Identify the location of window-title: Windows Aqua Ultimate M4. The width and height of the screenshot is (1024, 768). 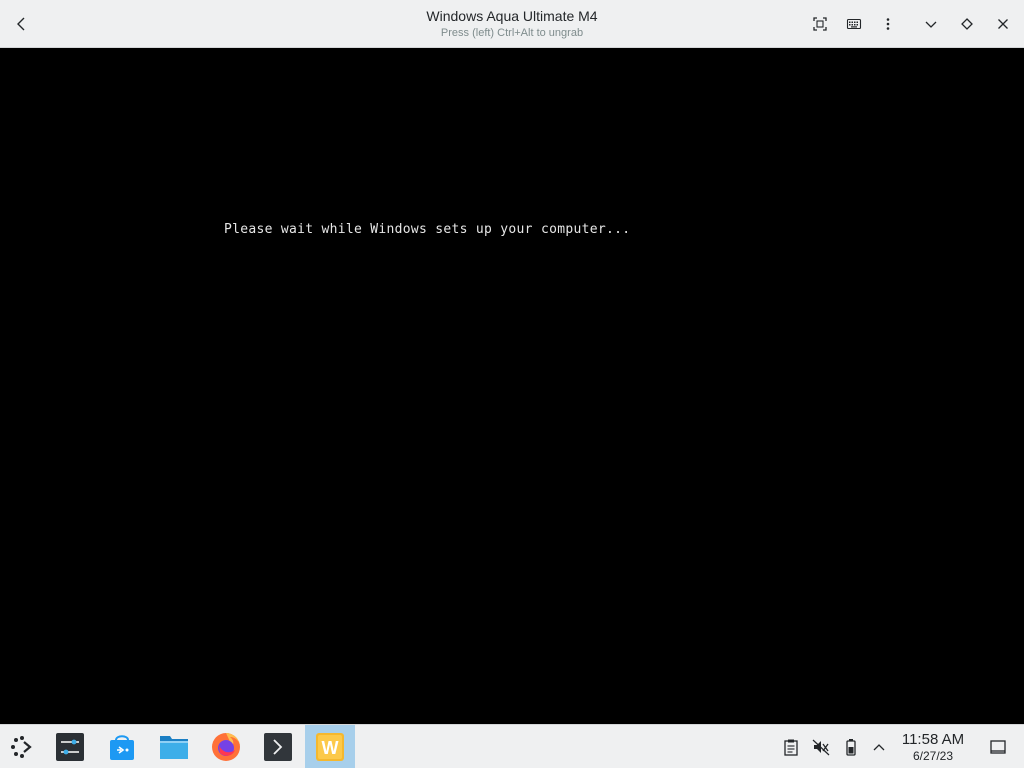
(512, 16).